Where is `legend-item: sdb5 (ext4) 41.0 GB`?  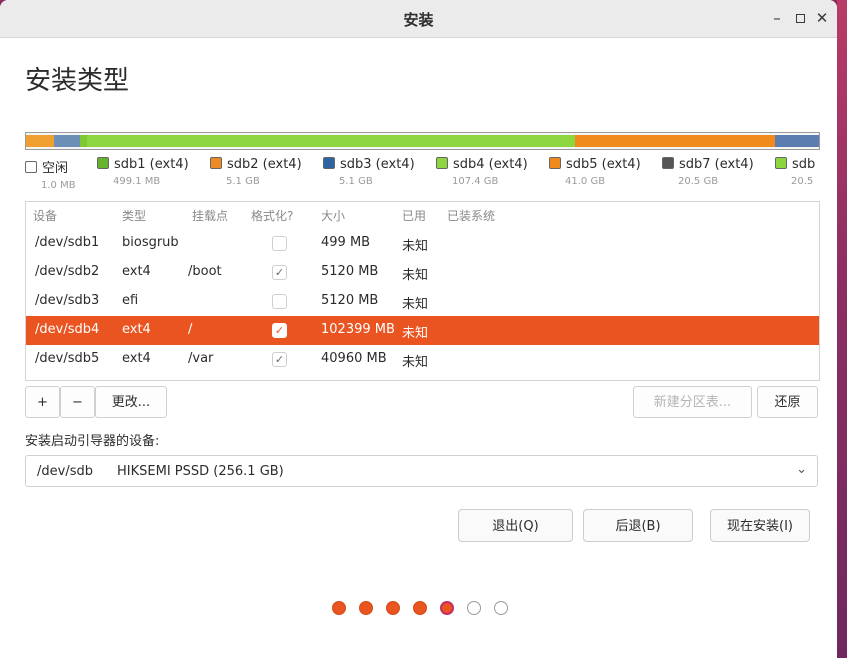 legend-item: sdb5 (ext4) 41.0 GB is located at coordinates (595, 172).